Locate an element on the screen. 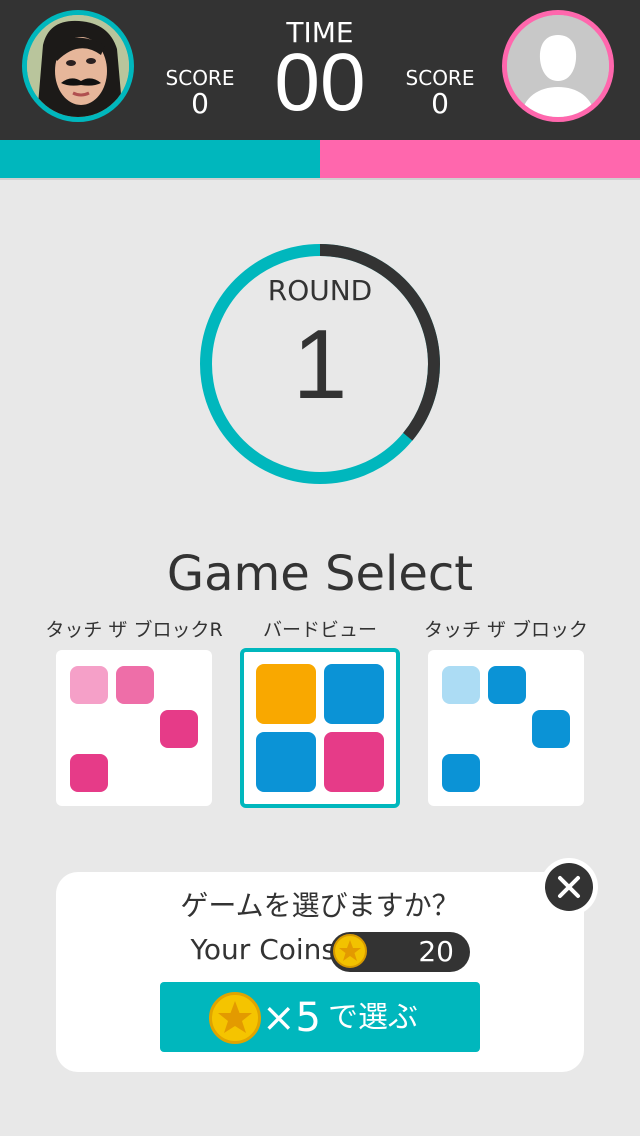  round-label: ROUND is located at coordinates (320, 290).